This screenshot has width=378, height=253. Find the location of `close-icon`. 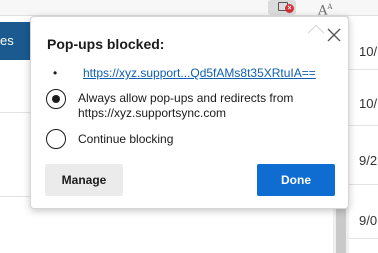

close-icon is located at coordinates (334, 35).